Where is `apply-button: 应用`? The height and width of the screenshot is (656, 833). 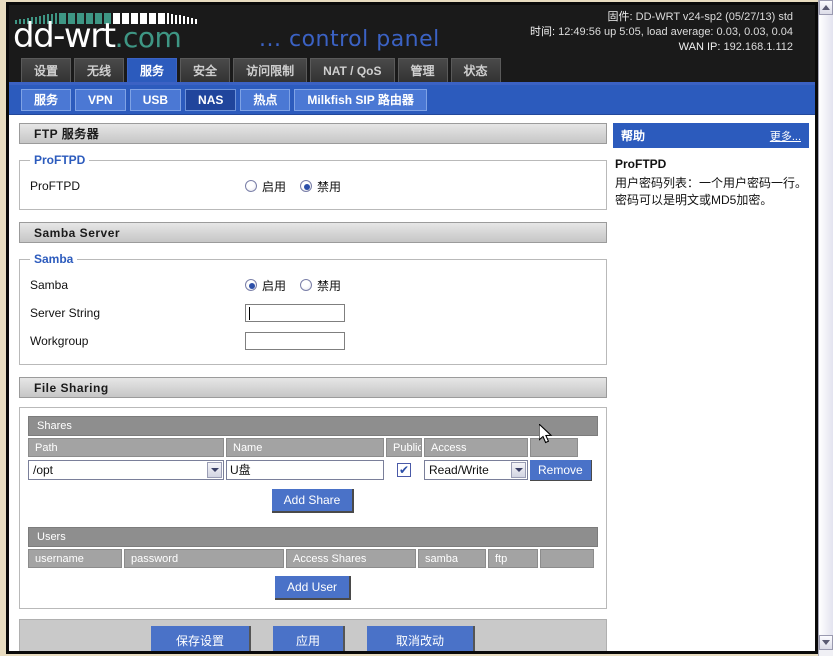 apply-button: 应用 is located at coordinates (309, 638).